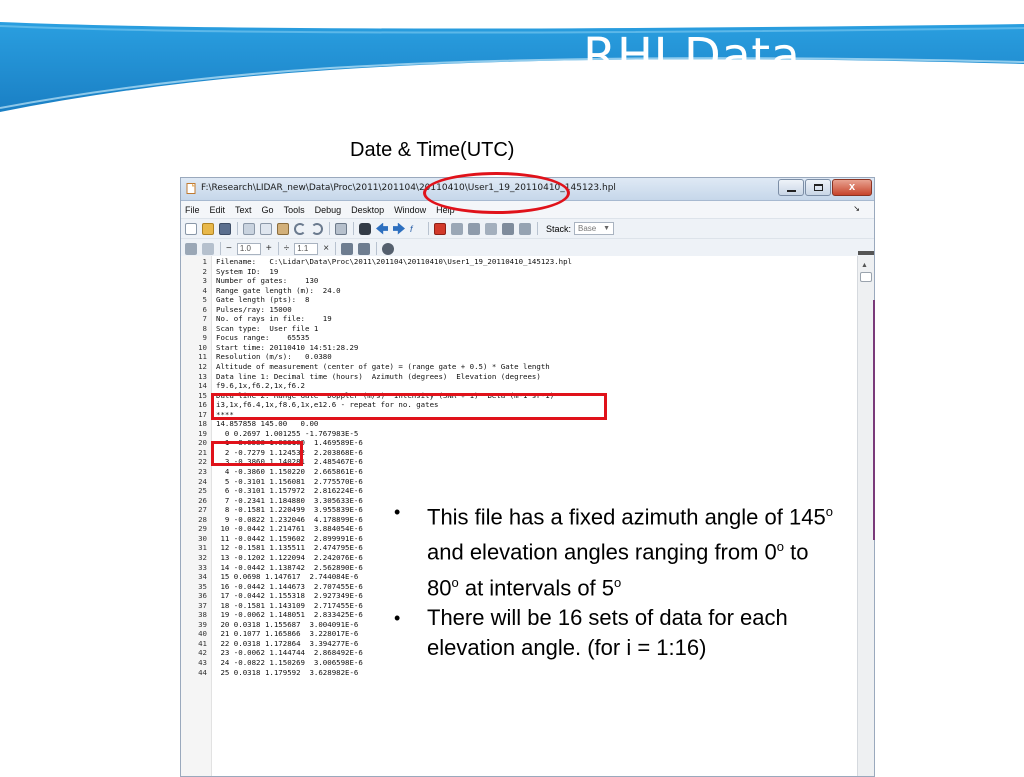  I want to click on increment-button: +, so click(269, 248).